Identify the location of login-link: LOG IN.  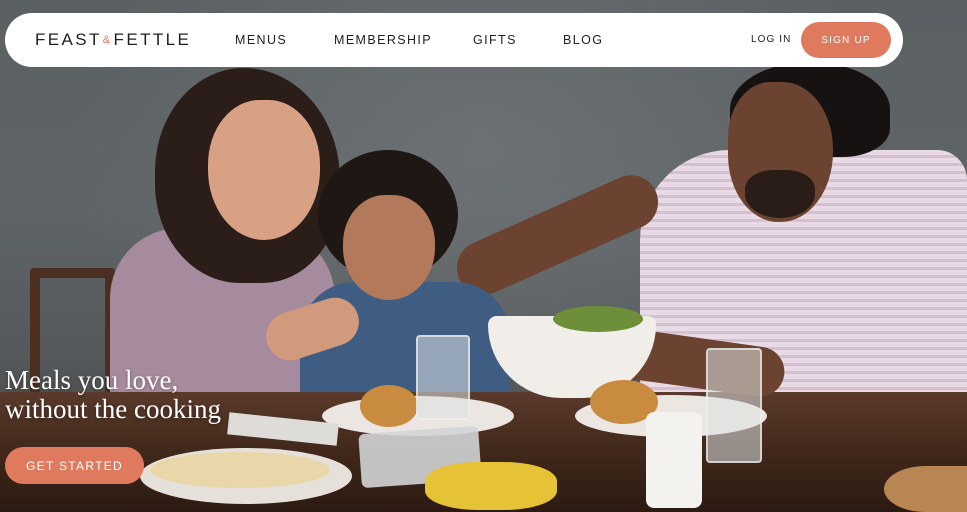
(771, 39).